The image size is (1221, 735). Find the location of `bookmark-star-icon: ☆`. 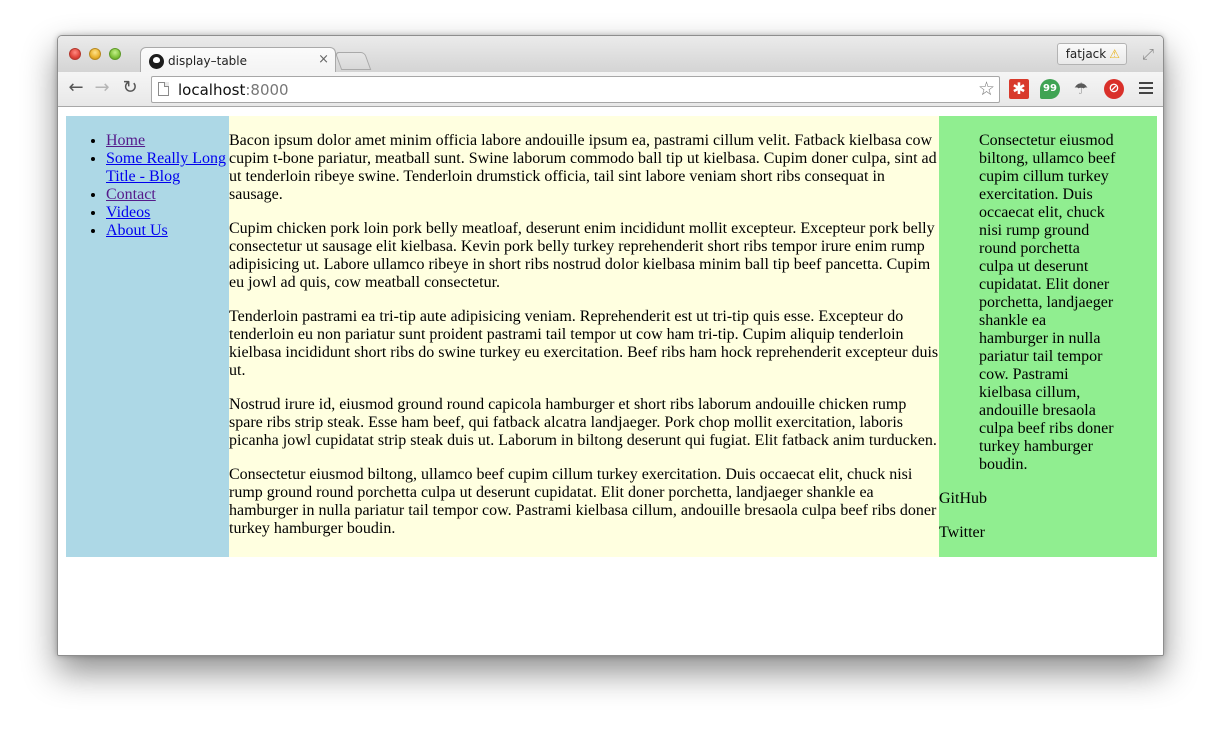

bookmark-star-icon: ☆ is located at coordinates (986, 89).